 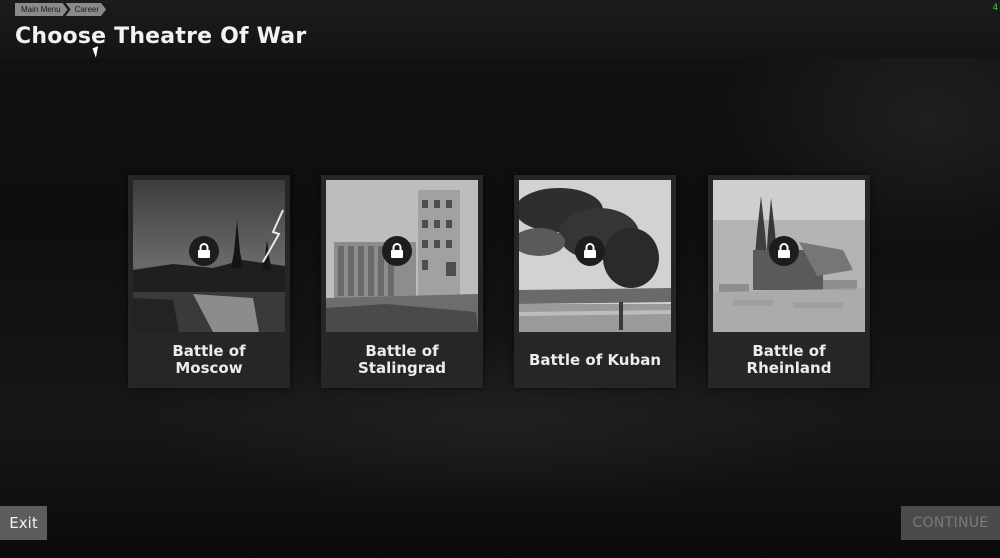 I want to click on fps-counter: 4, so click(x=995, y=8).